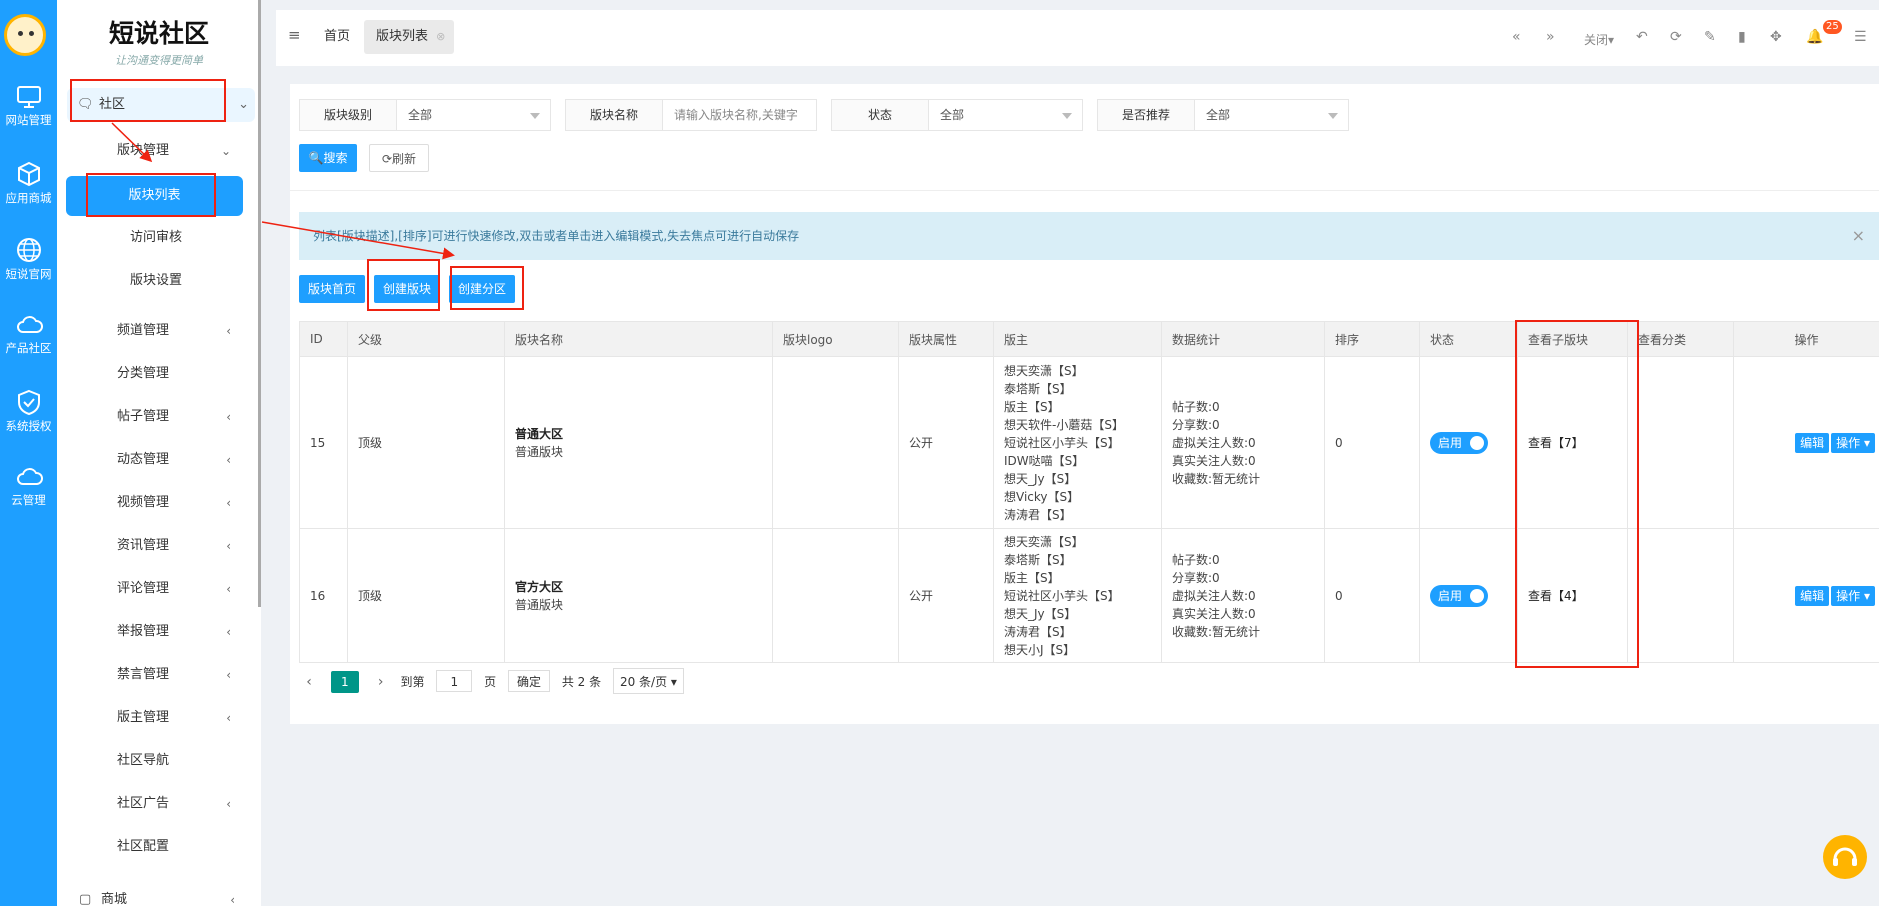 Image resolution: width=1879 pixels, height=906 pixels. I want to click on column-header: 父级, so click(426, 339).